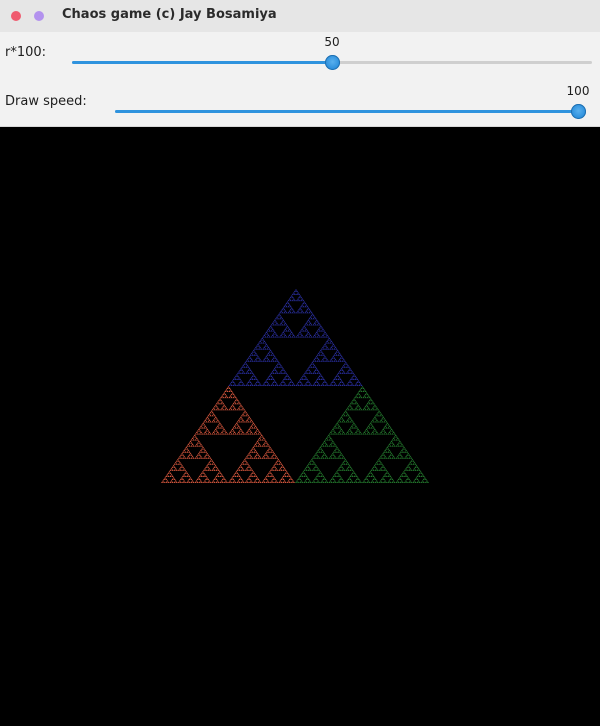 This screenshot has height=726, width=600. Describe the element at coordinates (169, 14) in the screenshot. I see `window-title: Chaos game (c) Jay Bosamiya` at that location.